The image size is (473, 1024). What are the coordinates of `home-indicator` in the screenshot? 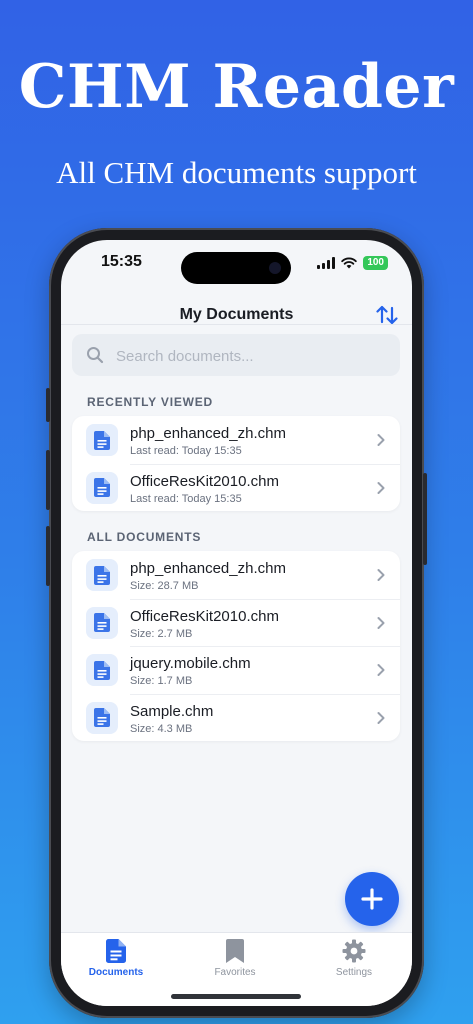 It's located at (236, 996).